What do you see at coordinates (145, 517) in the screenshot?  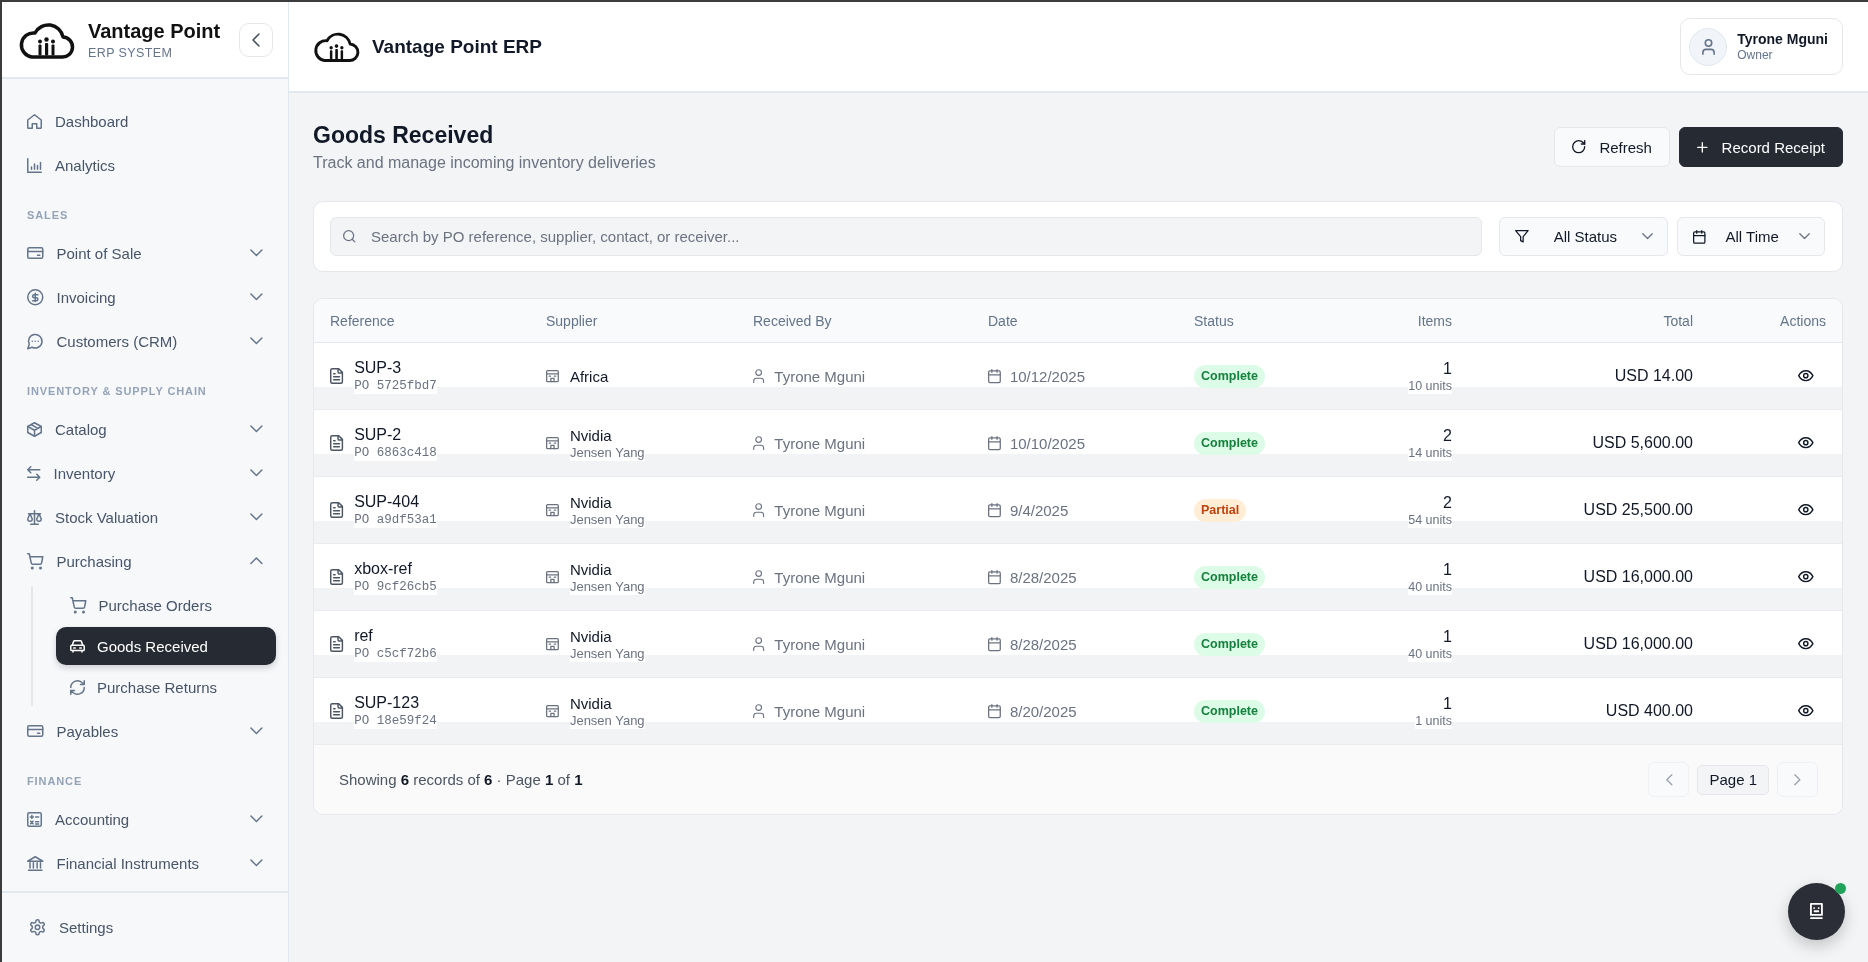 I see `sidebar-item: Stock Valuation` at bounding box center [145, 517].